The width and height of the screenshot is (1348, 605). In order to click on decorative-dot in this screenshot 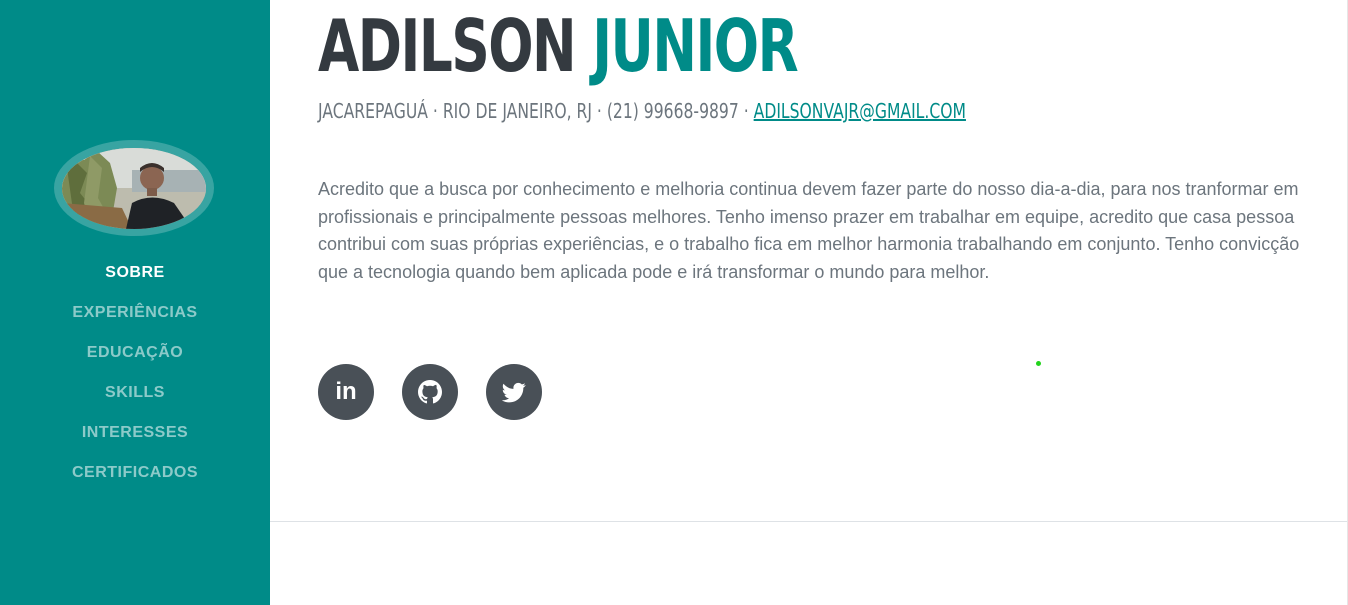, I will do `click(1038, 363)`.